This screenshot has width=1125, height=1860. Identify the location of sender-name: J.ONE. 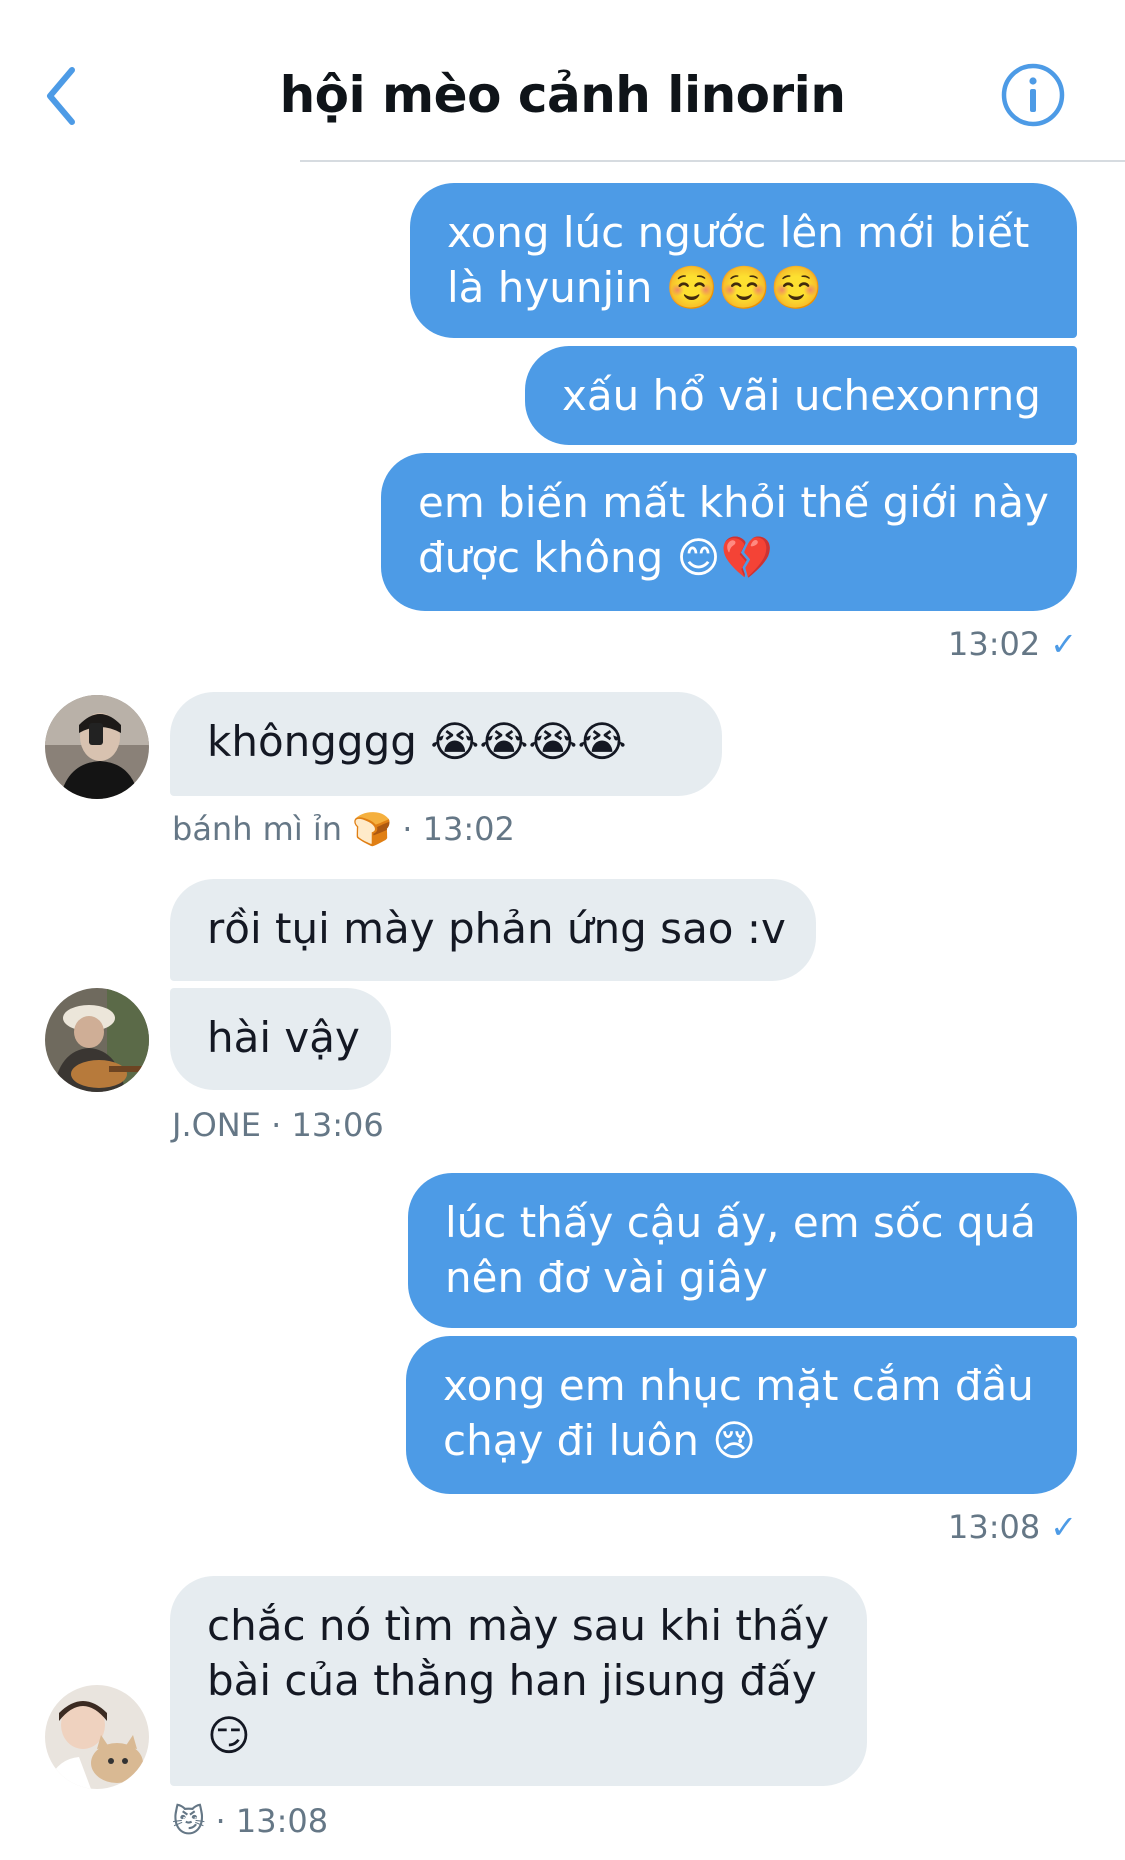
(216, 1125).